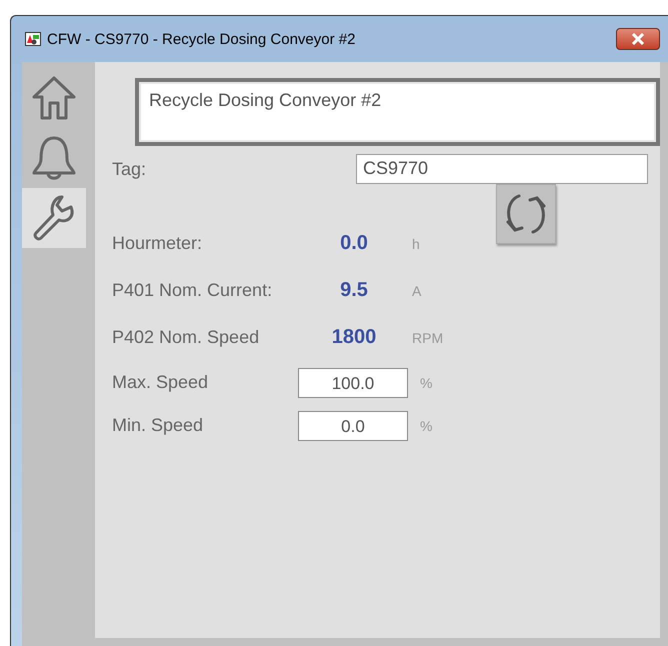  I want to click on close-icon, so click(638, 39).